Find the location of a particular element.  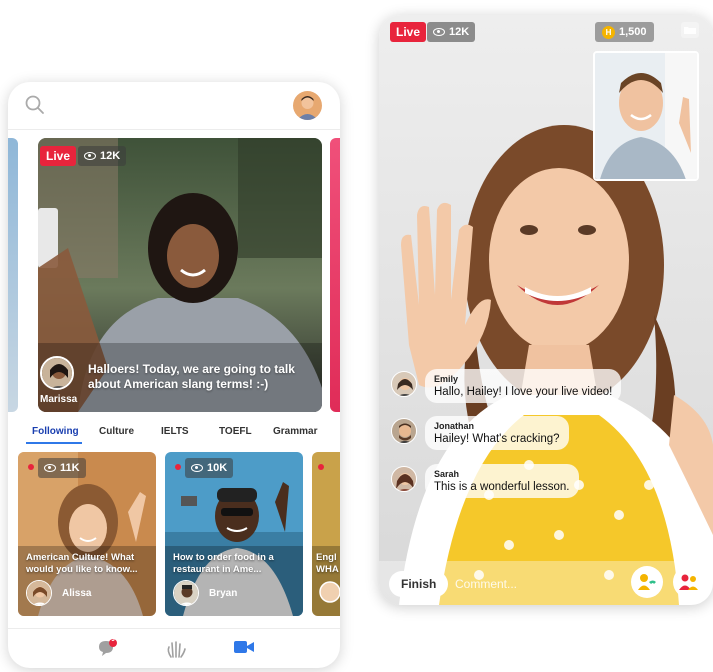

commenter-name: Sarah is located at coordinates (447, 474).